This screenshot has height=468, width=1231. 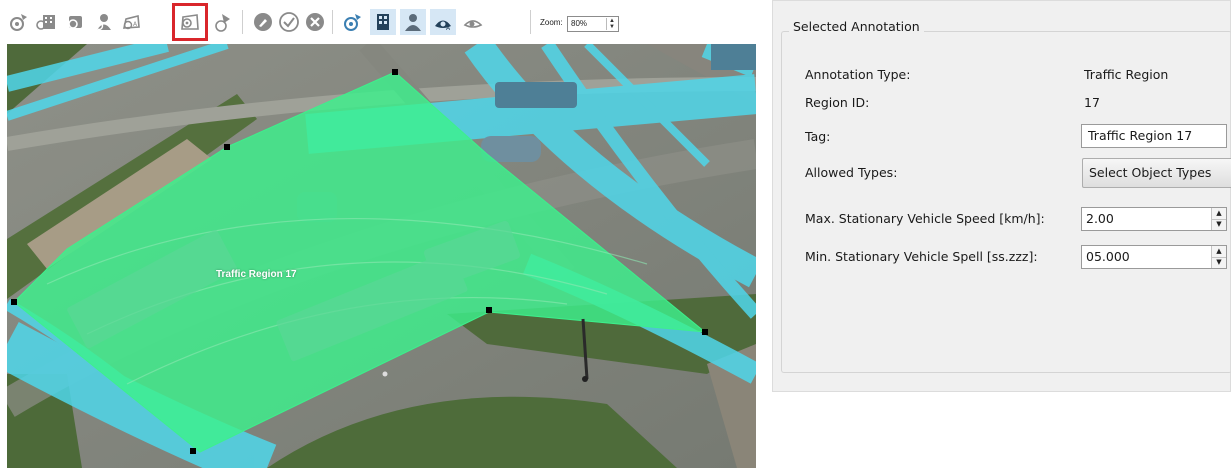 What do you see at coordinates (1154, 136) in the screenshot?
I see `tag-input: Traffic Region 17` at bounding box center [1154, 136].